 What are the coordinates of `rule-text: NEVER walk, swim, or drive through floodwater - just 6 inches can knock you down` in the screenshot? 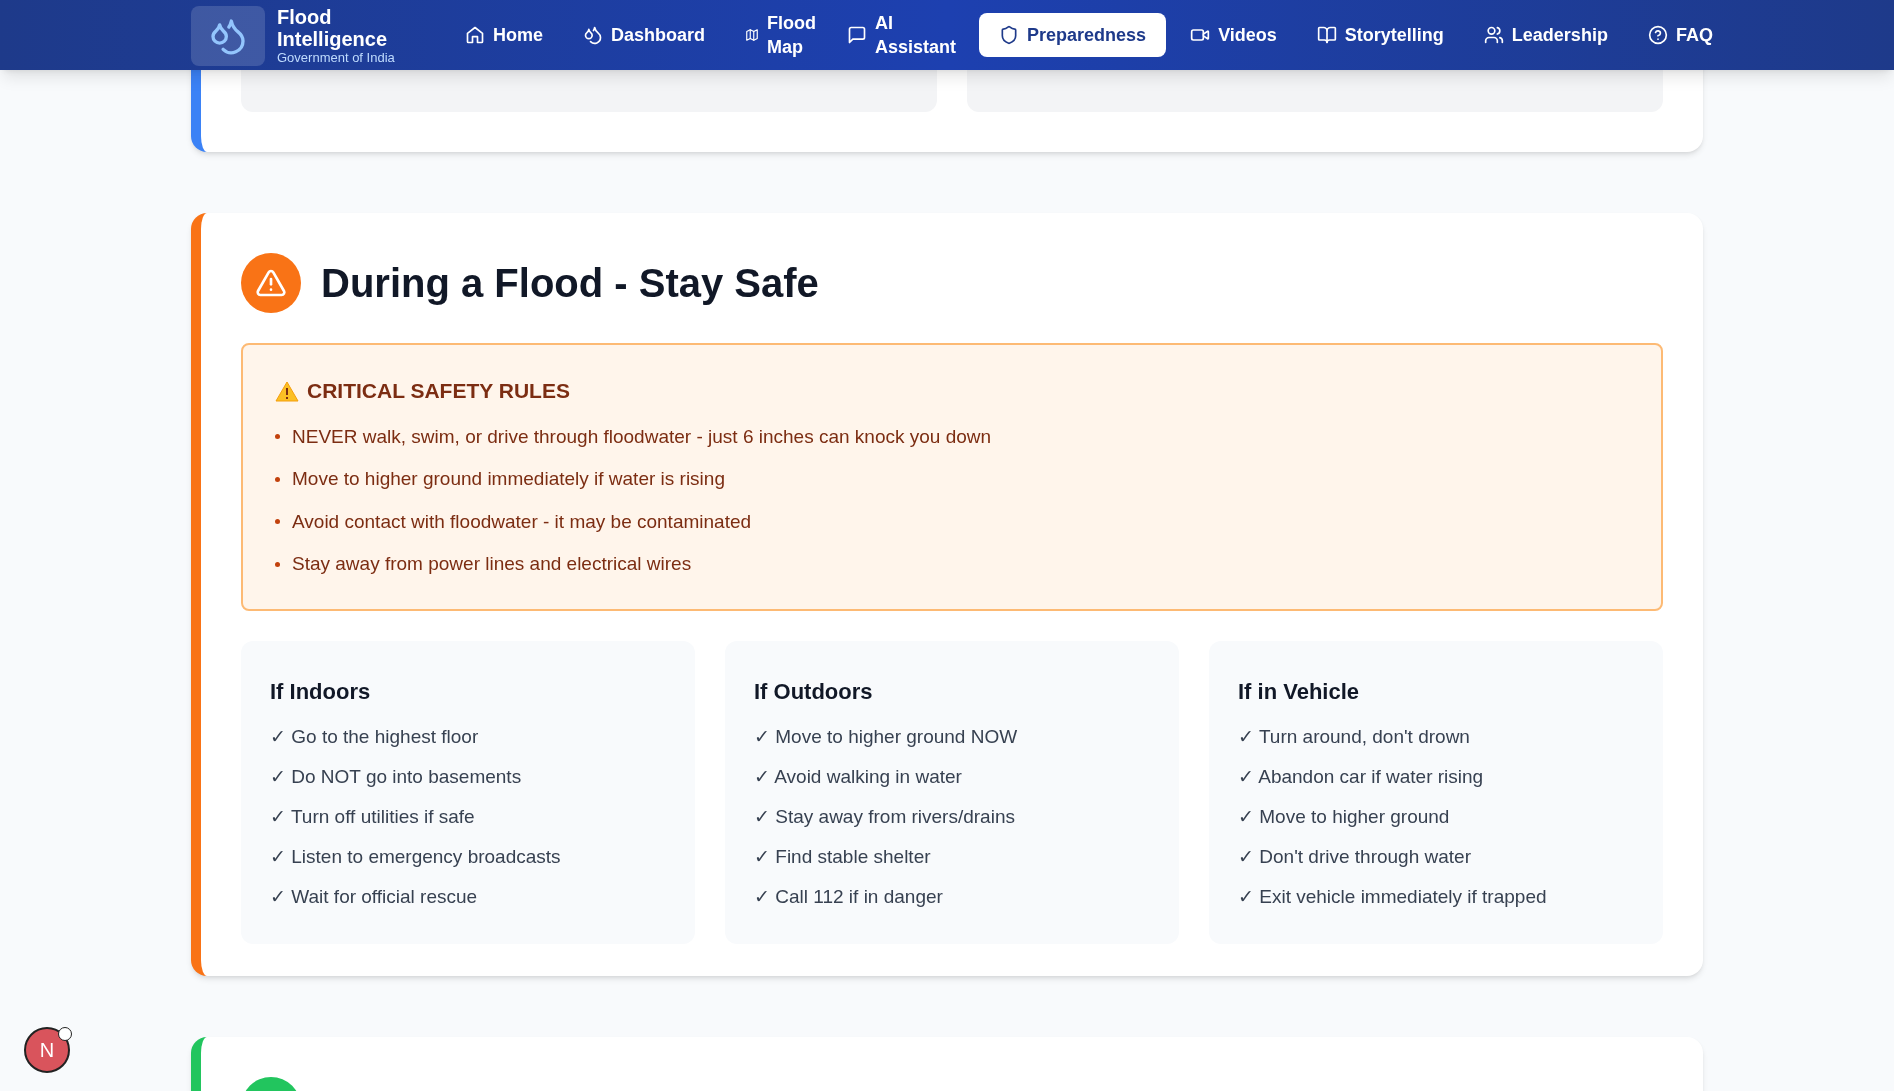 It's located at (642, 436).